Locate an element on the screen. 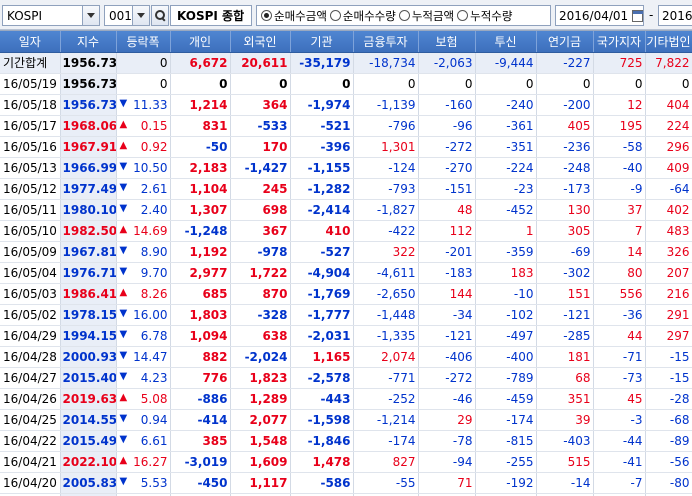 This screenshot has width=692, height=496. code-combo-value: 001 is located at coordinates (120, 15).